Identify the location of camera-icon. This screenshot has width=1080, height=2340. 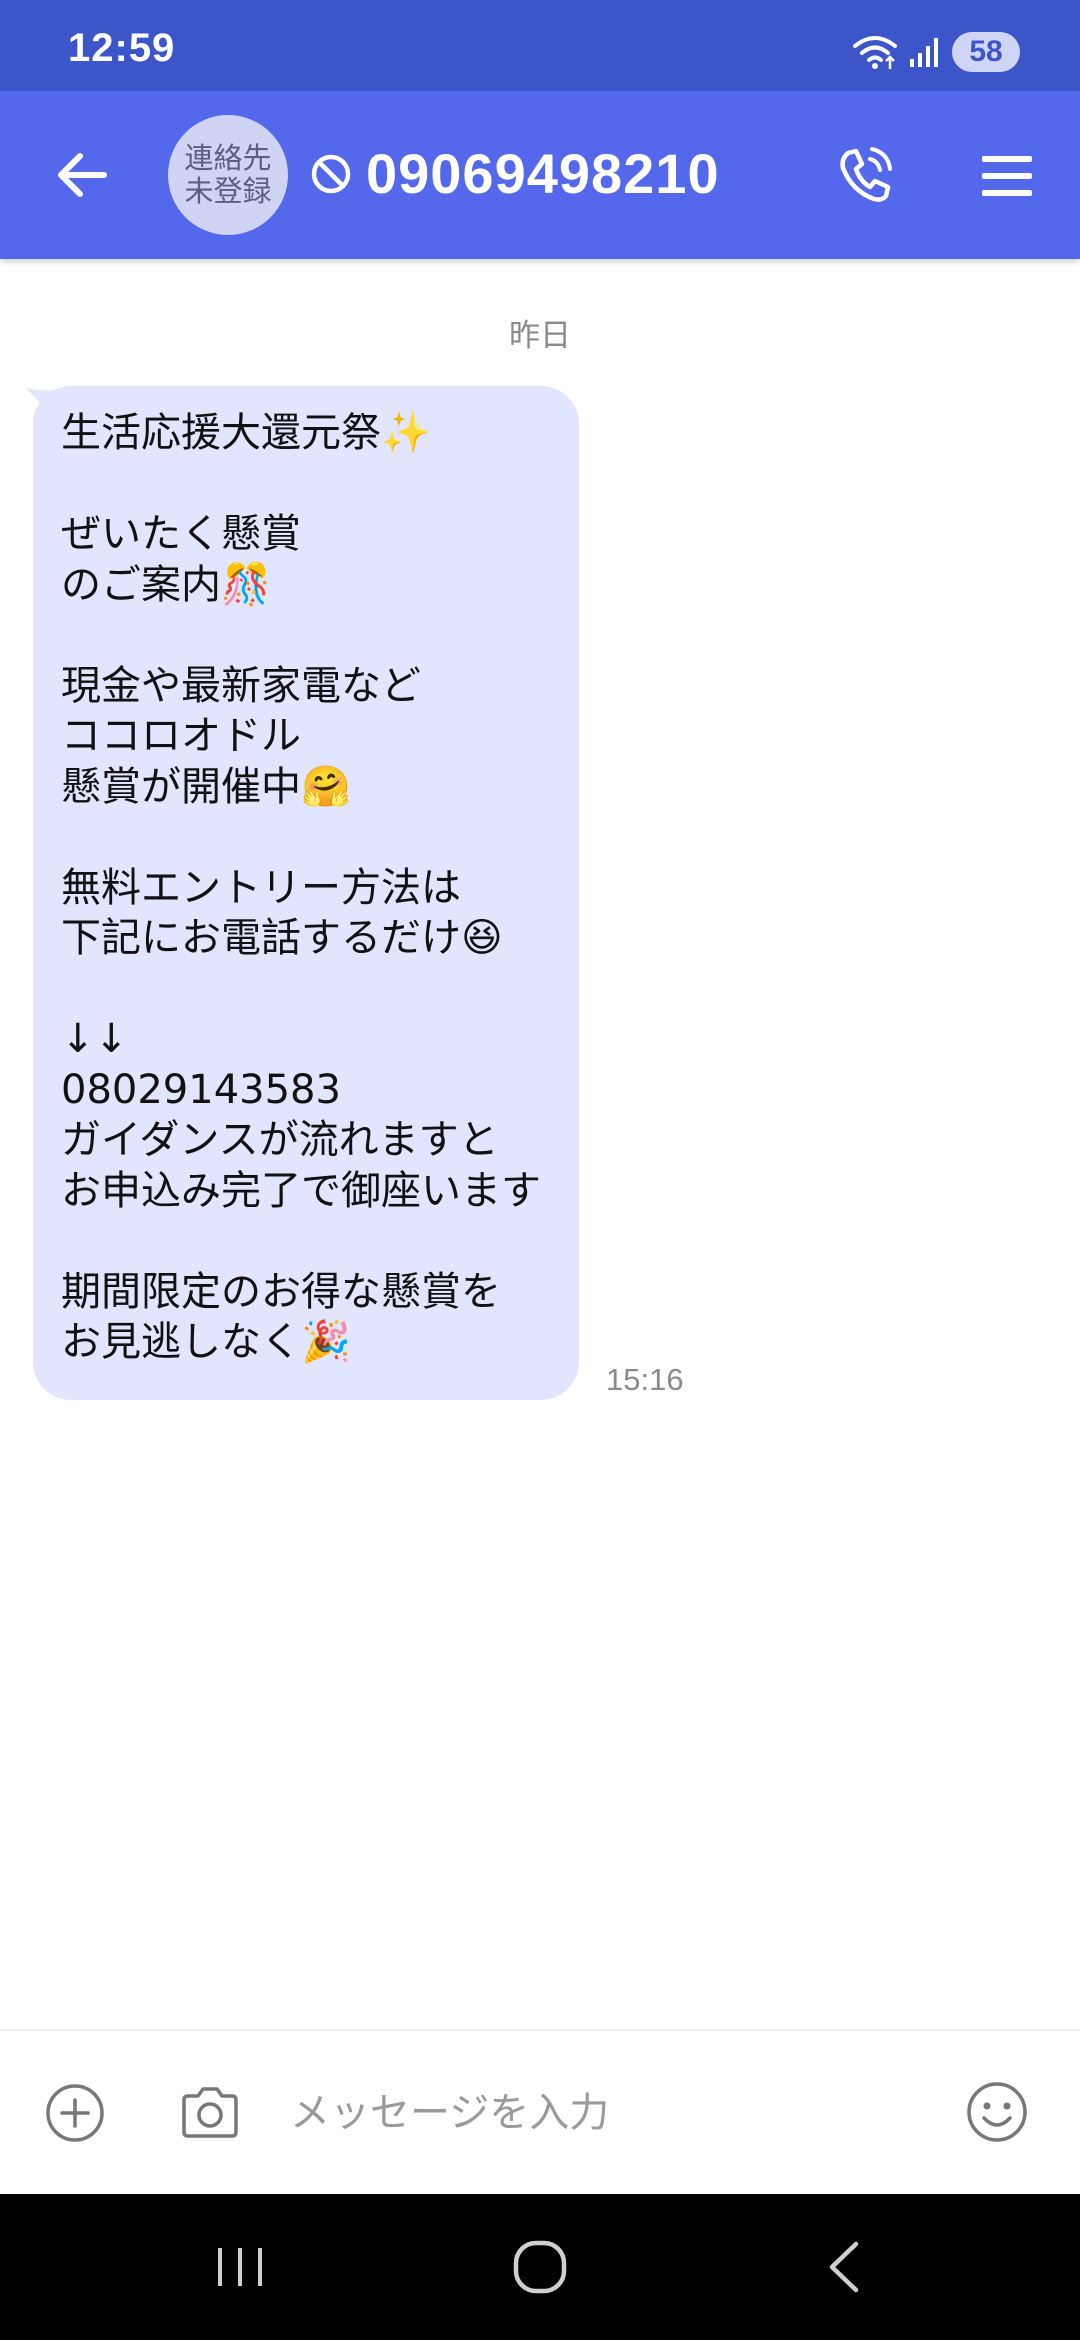
(210, 2113).